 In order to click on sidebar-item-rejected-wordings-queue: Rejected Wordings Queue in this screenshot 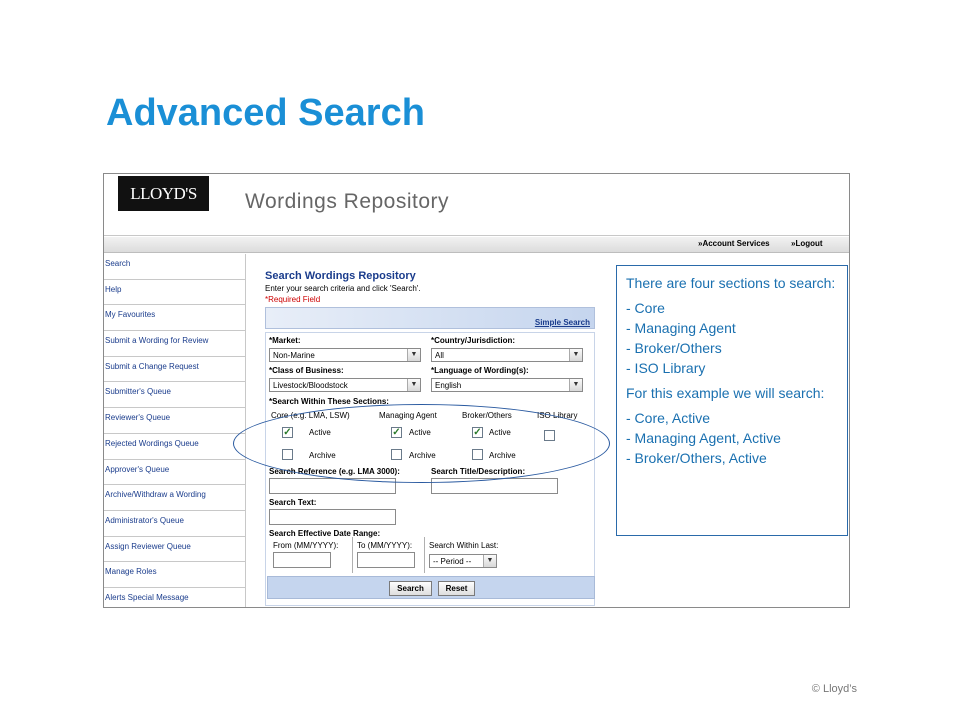, I will do `click(174, 446)`.